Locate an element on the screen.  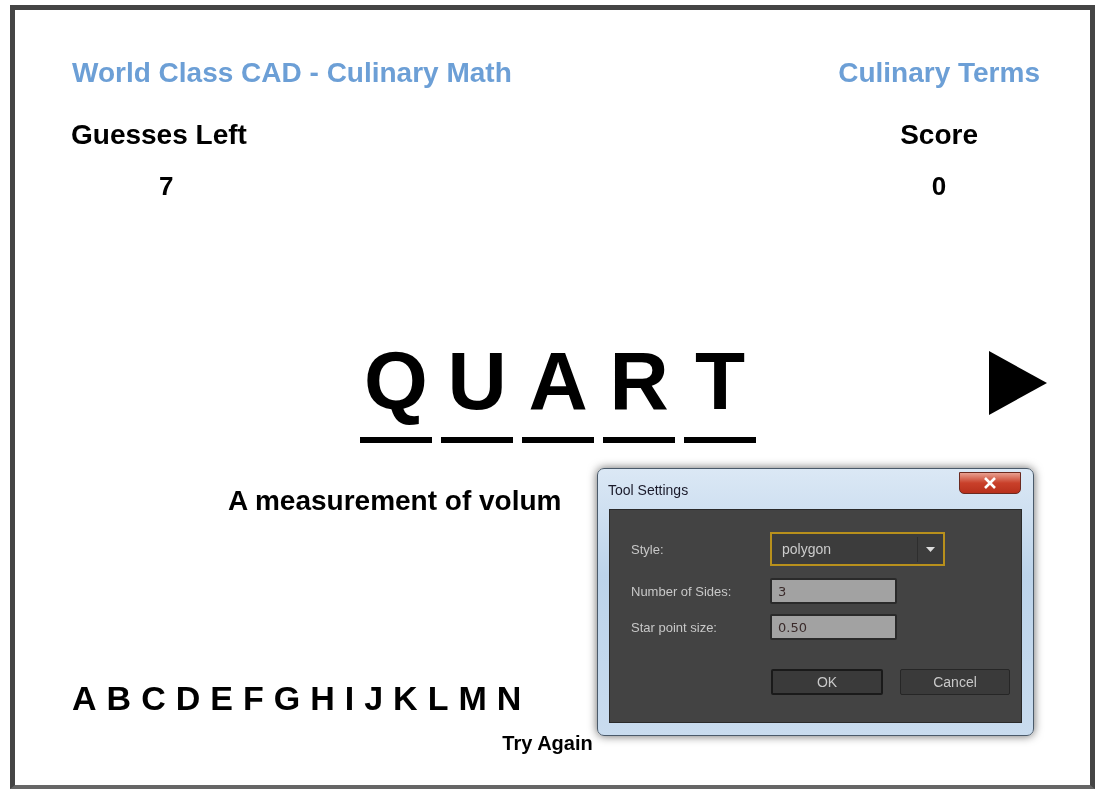
letter-key: B is located at coordinates (119, 698).